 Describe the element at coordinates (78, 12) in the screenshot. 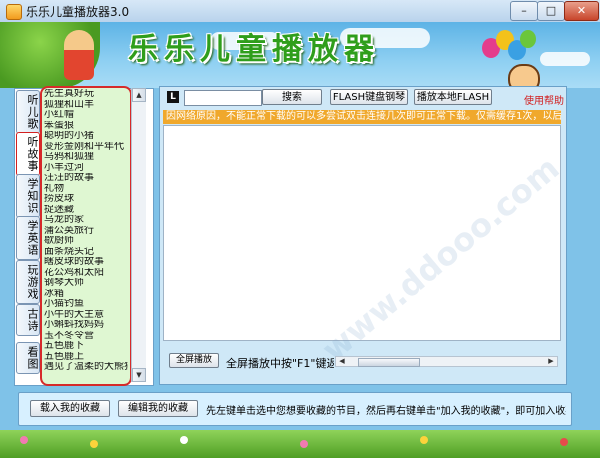

I see `window-title: 乐乐儿童播放器3.0` at that location.